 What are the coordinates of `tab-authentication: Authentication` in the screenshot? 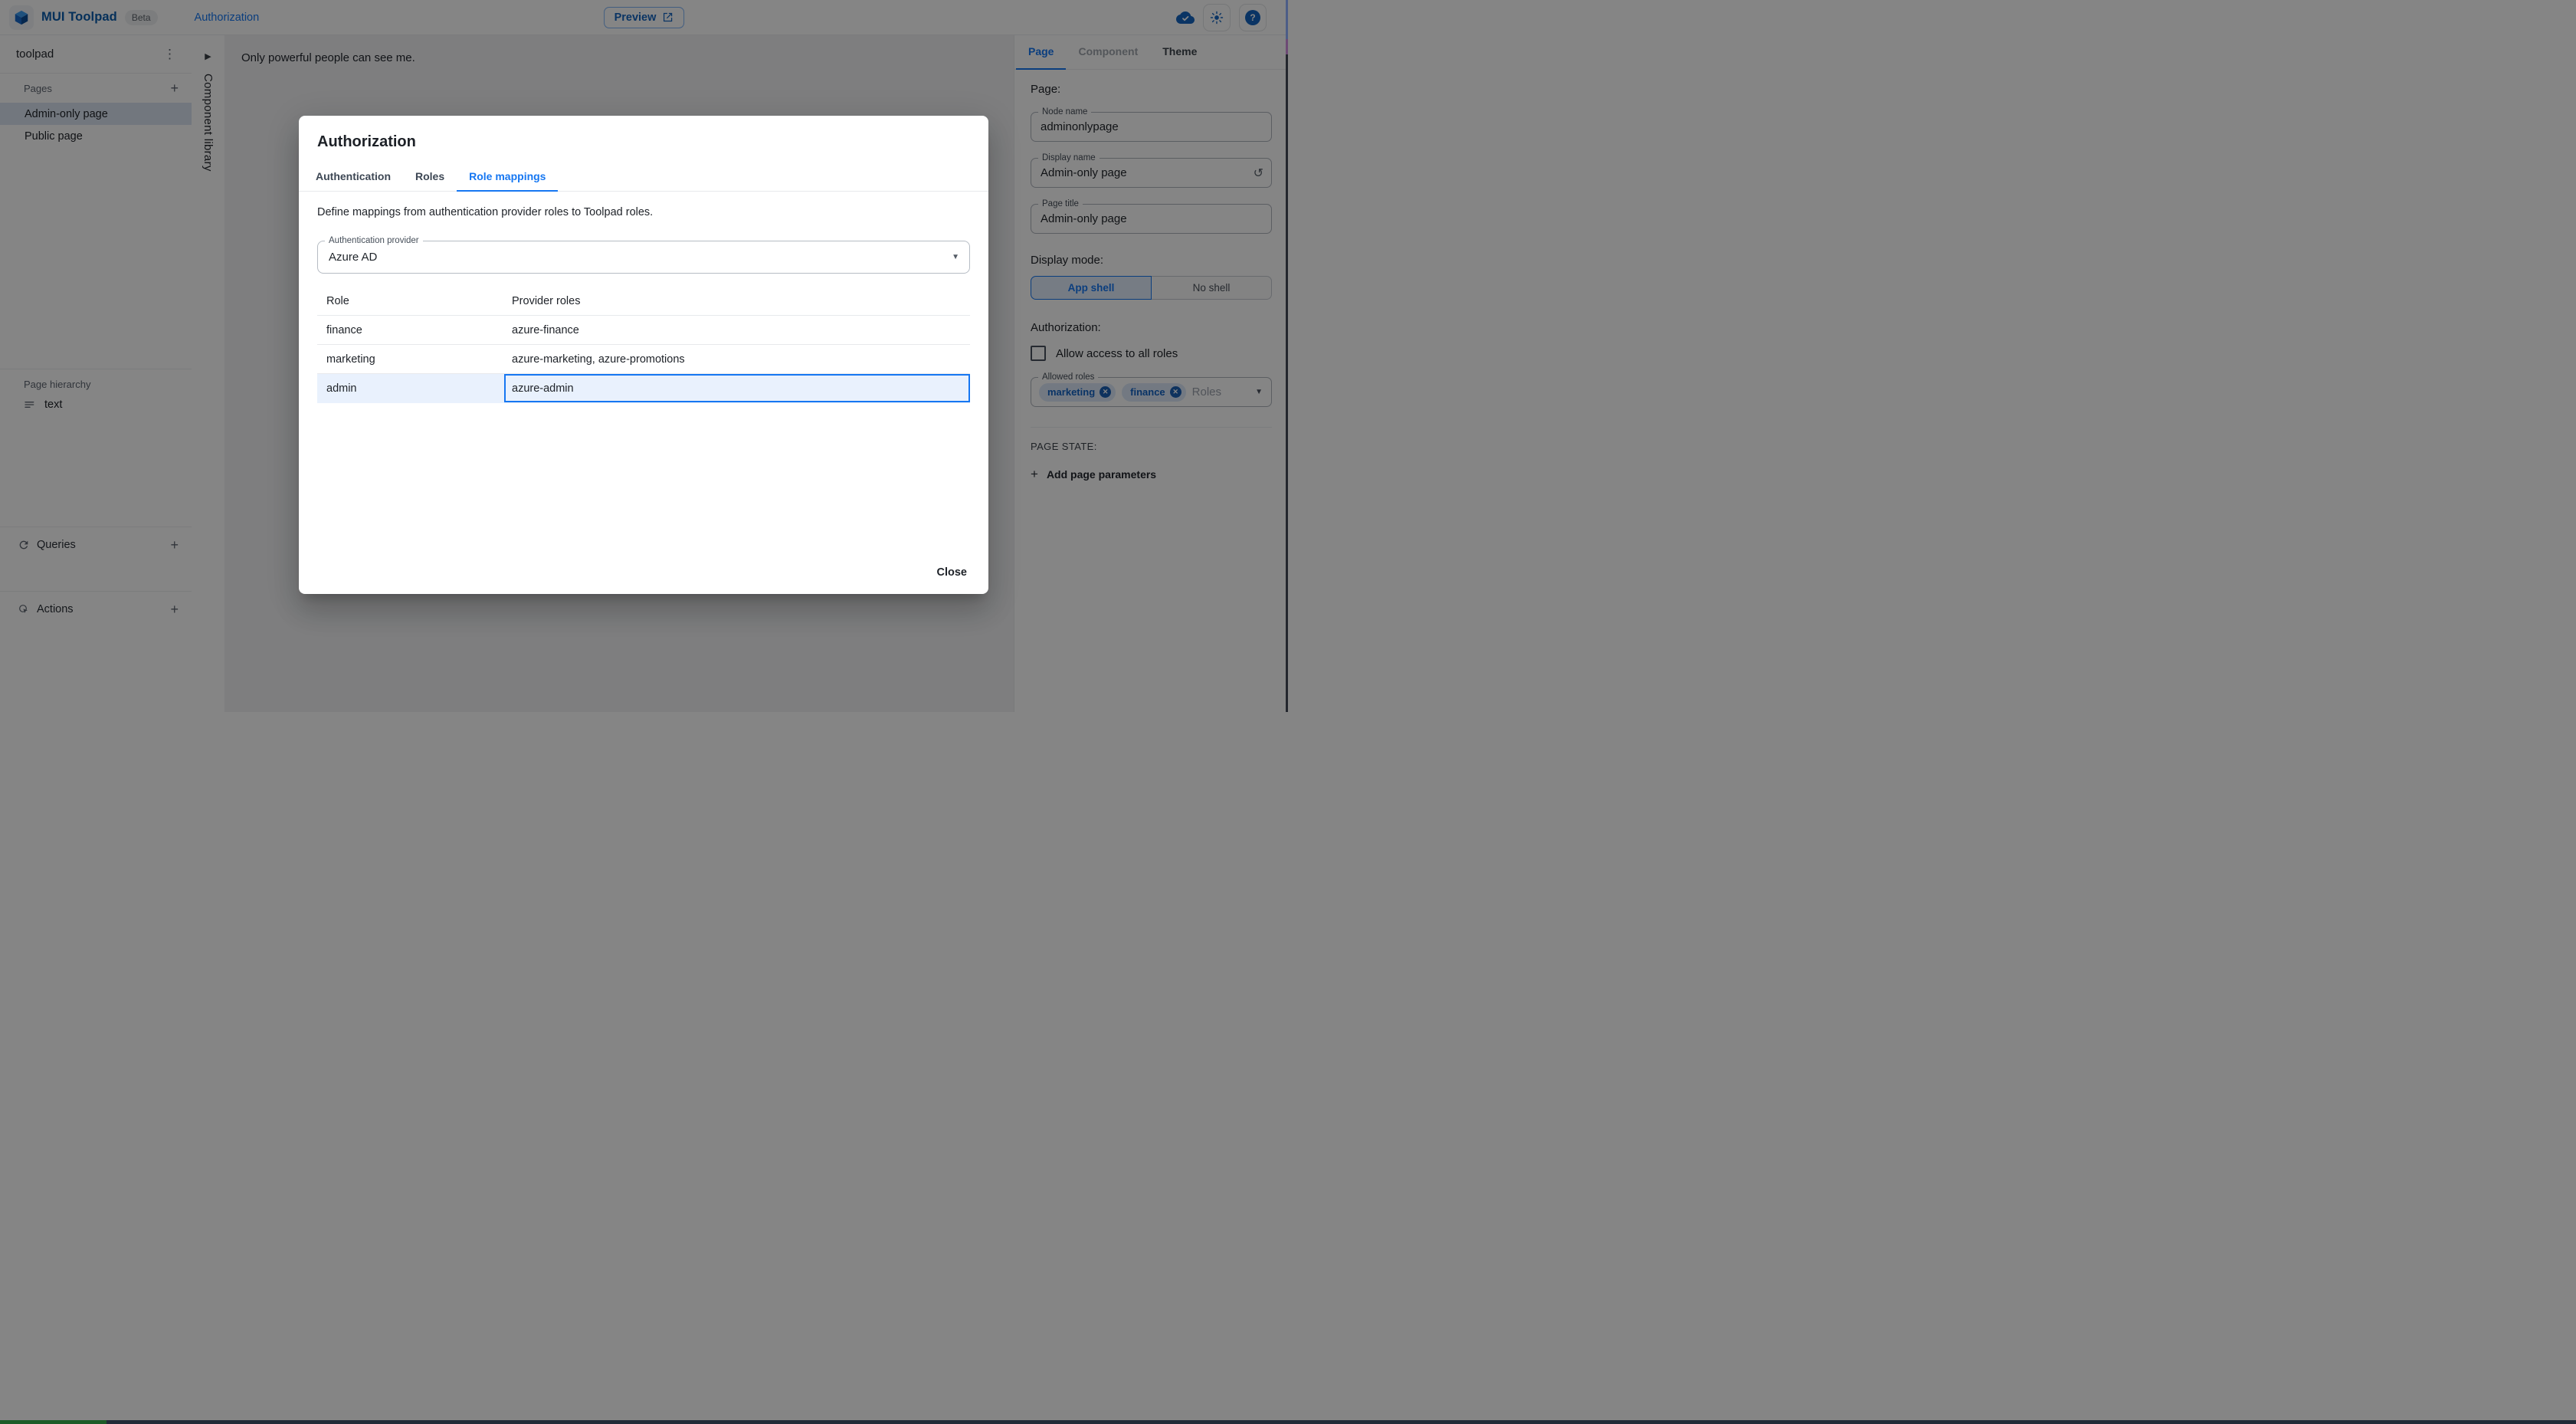 It's located at (353, 176).